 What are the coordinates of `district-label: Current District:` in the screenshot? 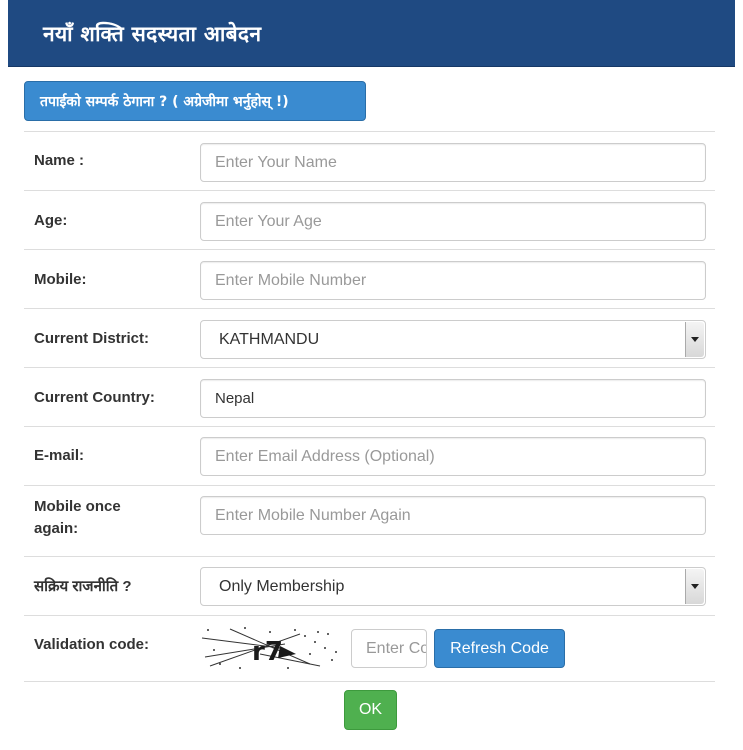 It's located at (92, 338).